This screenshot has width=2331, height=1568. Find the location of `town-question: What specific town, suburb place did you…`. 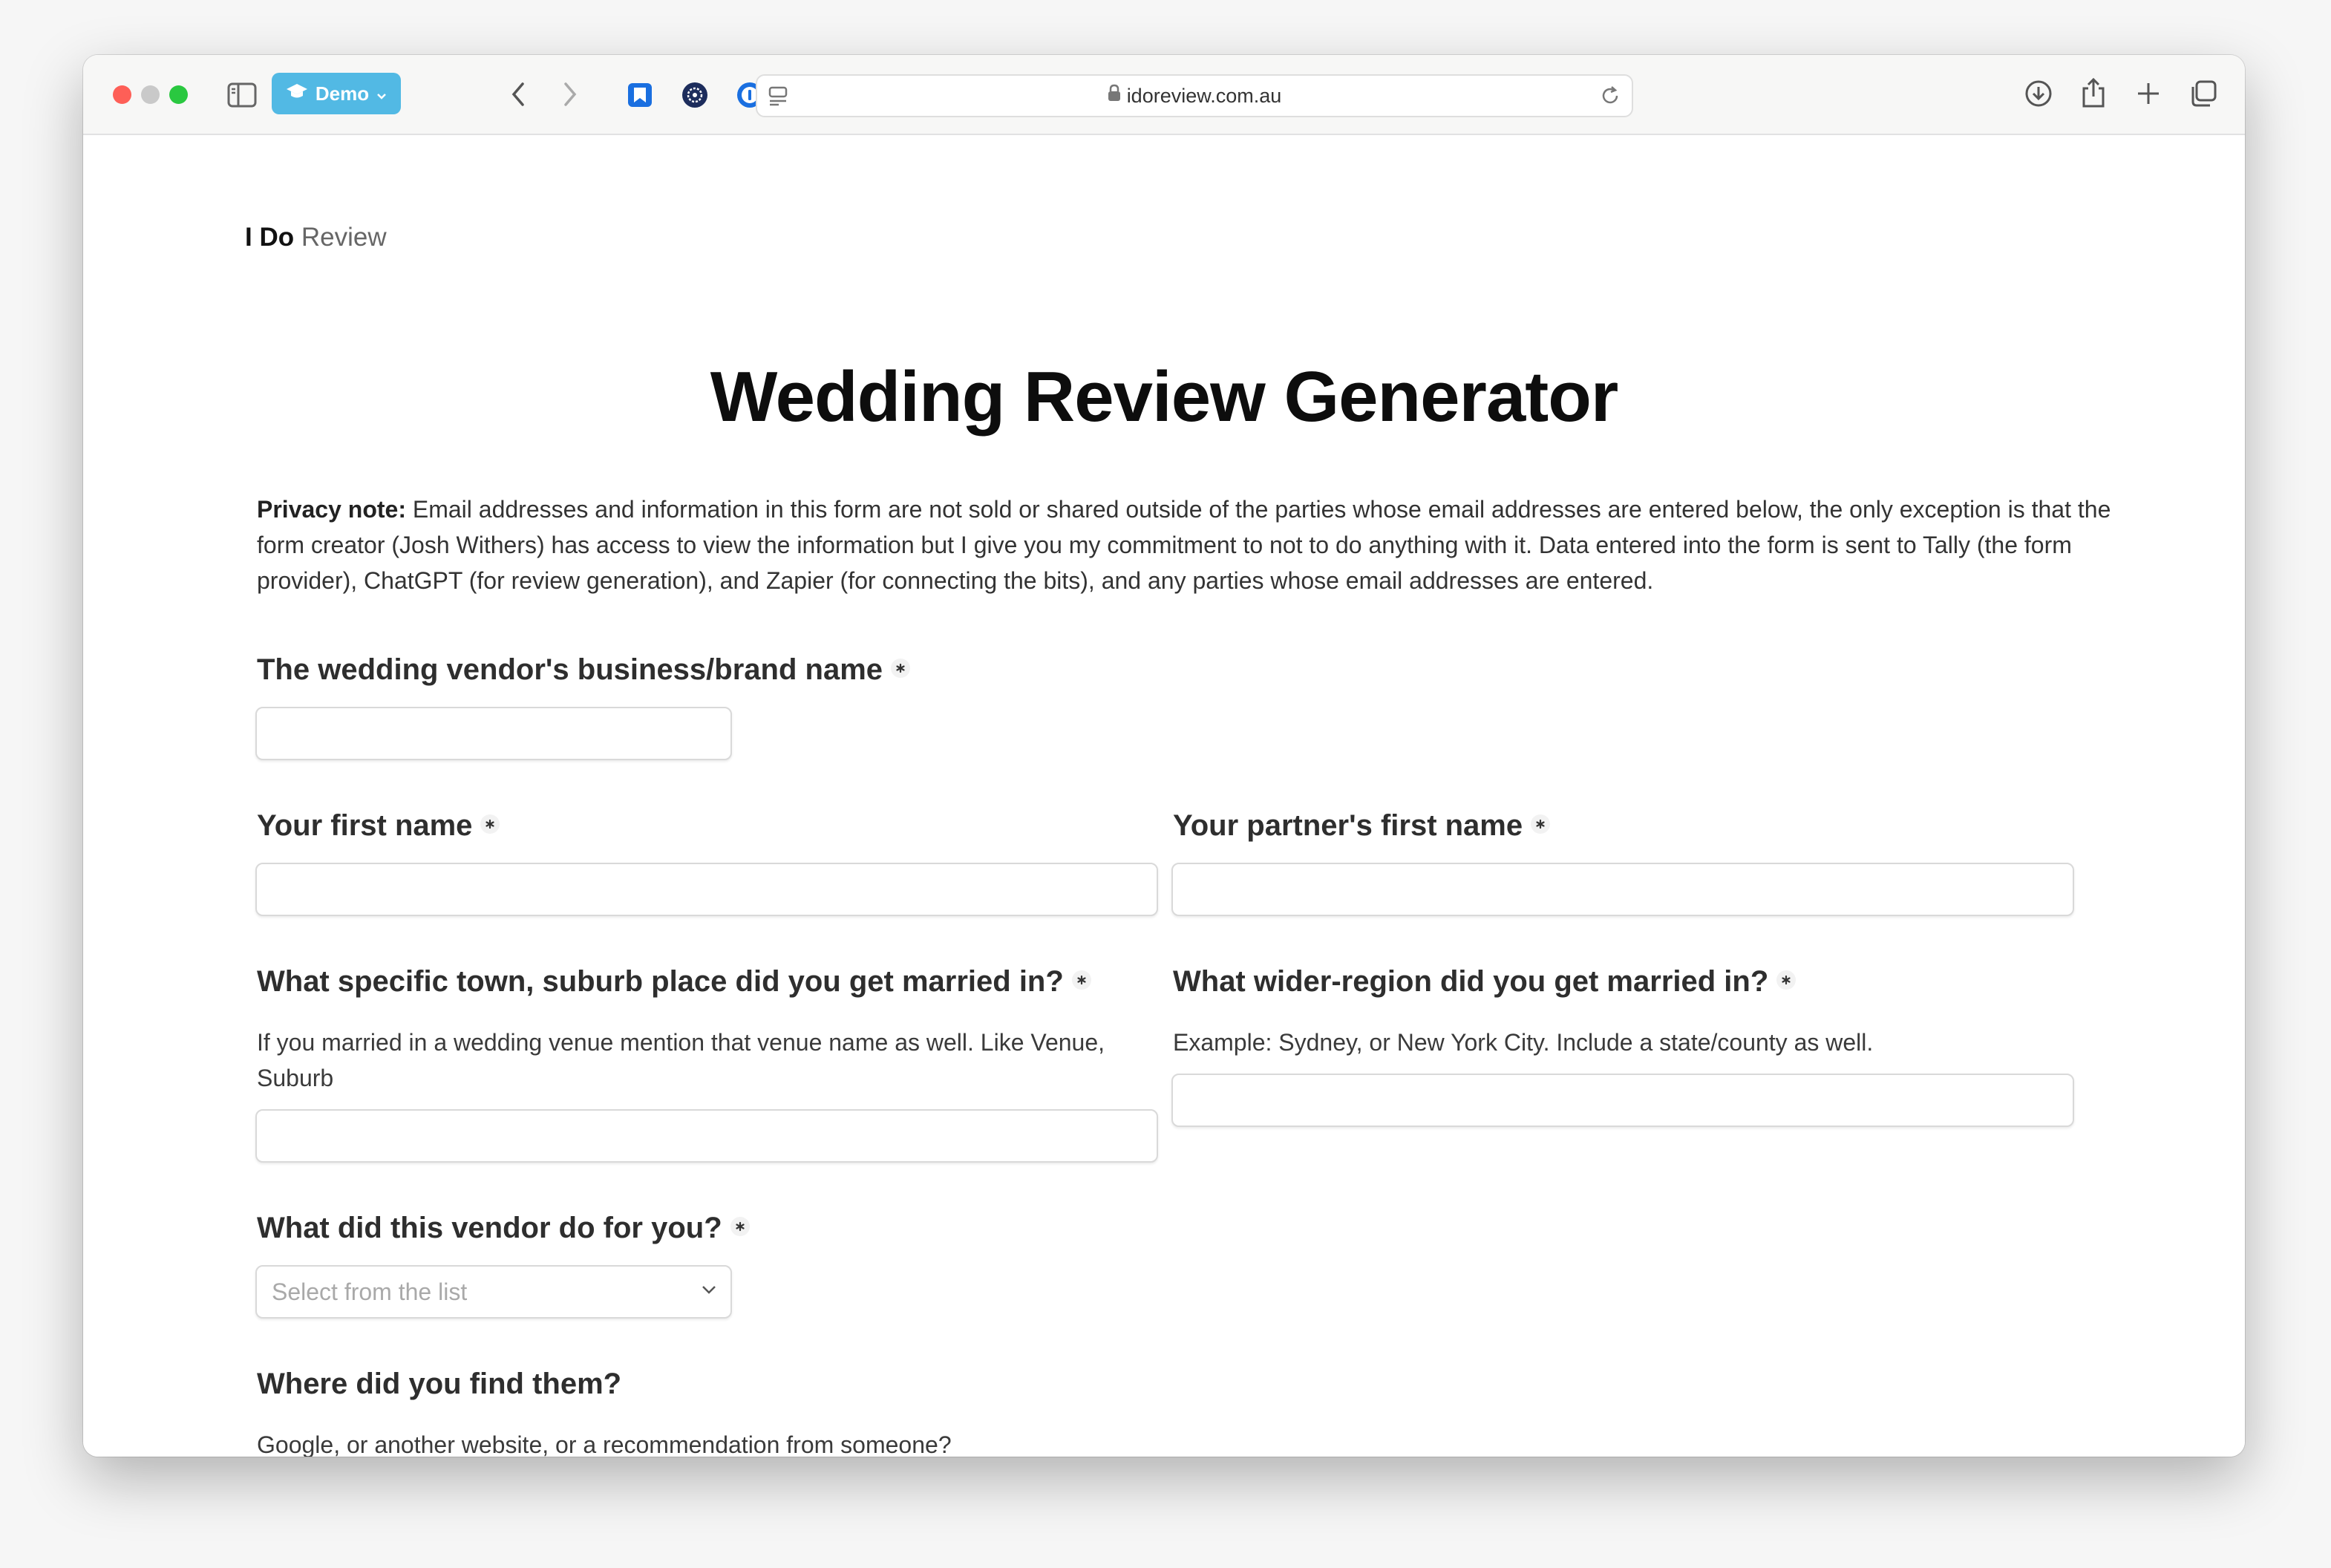

town-question: What specific town, suburb place did you… is located at coordinates (674, 982).